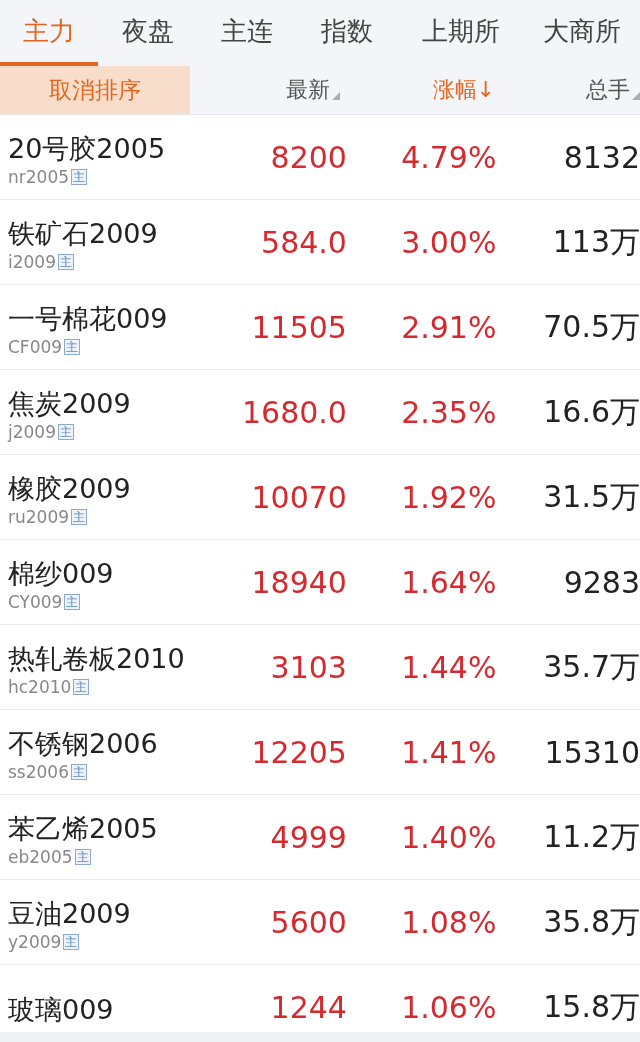 This screenshot has width=640, height=1042. Describe the element at coordinates (308, 667) in the screenshot. I see `price-value: 3103` at that location.